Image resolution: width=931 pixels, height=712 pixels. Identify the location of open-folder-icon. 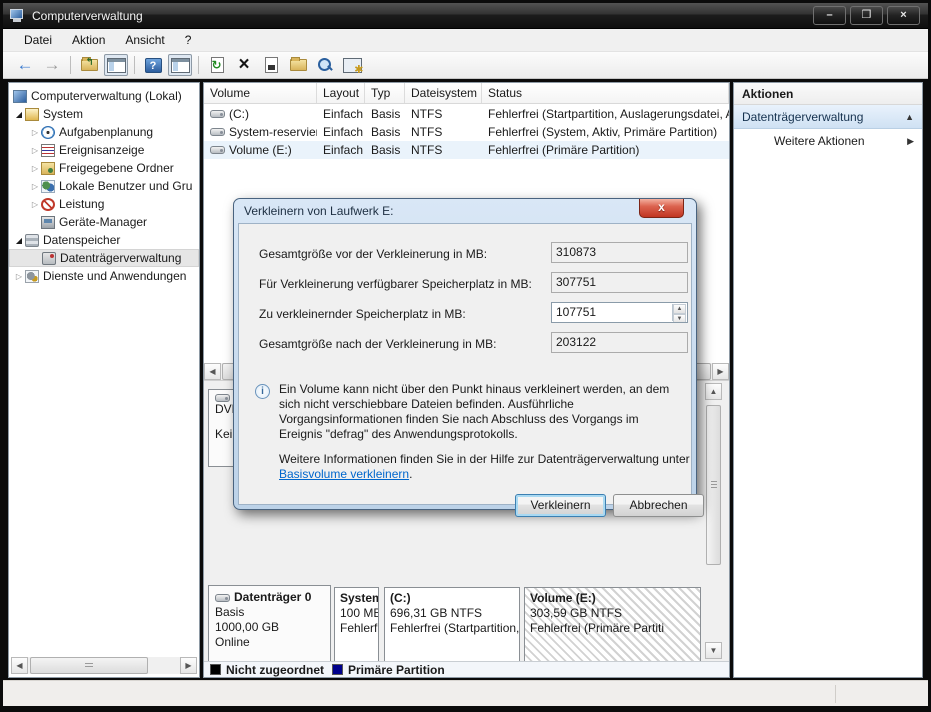
(298, 65).